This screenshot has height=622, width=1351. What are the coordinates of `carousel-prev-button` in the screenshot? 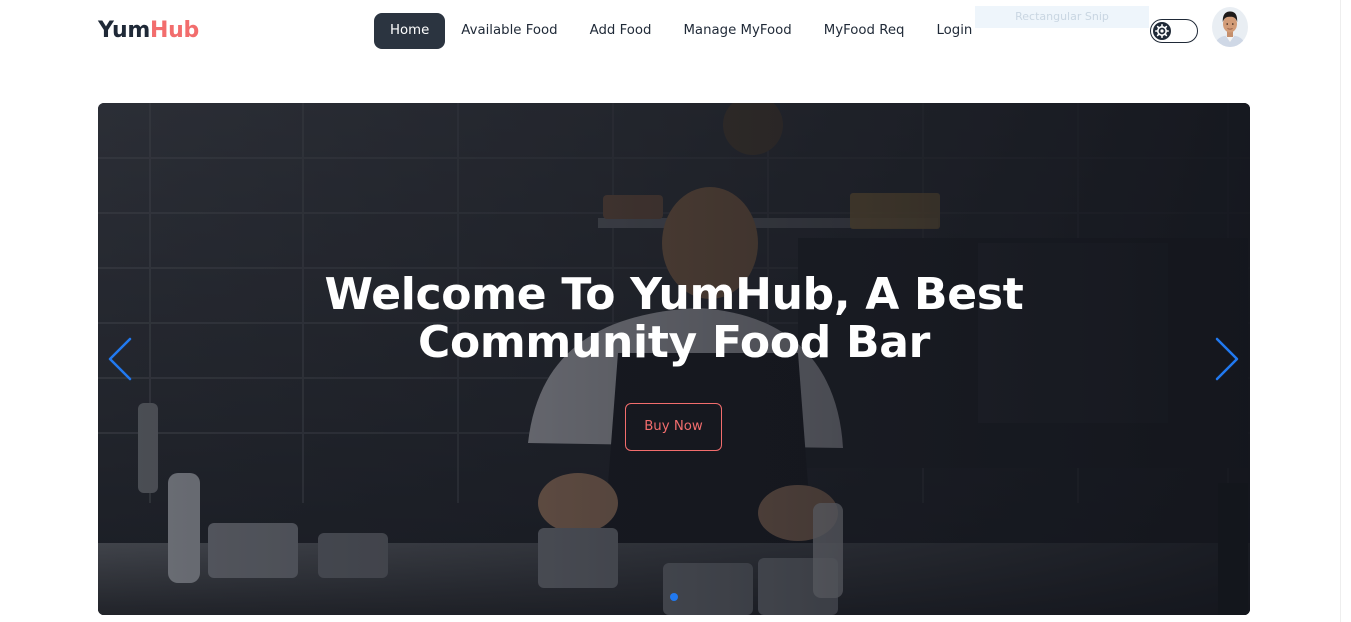 It's located at (121, 359).